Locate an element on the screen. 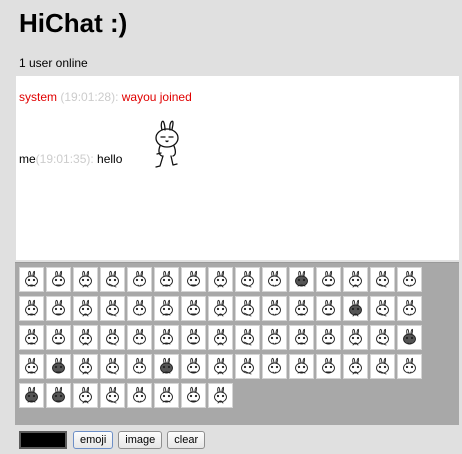 This screenshot has height=454, width=462. image-button: image is located at coordinates (140, 440).